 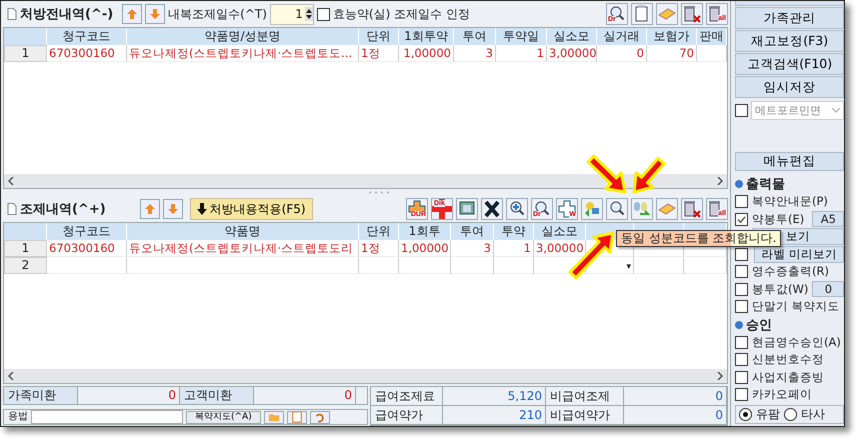 I want to click on radio-label: 유팜, so click(x=768, y=414).